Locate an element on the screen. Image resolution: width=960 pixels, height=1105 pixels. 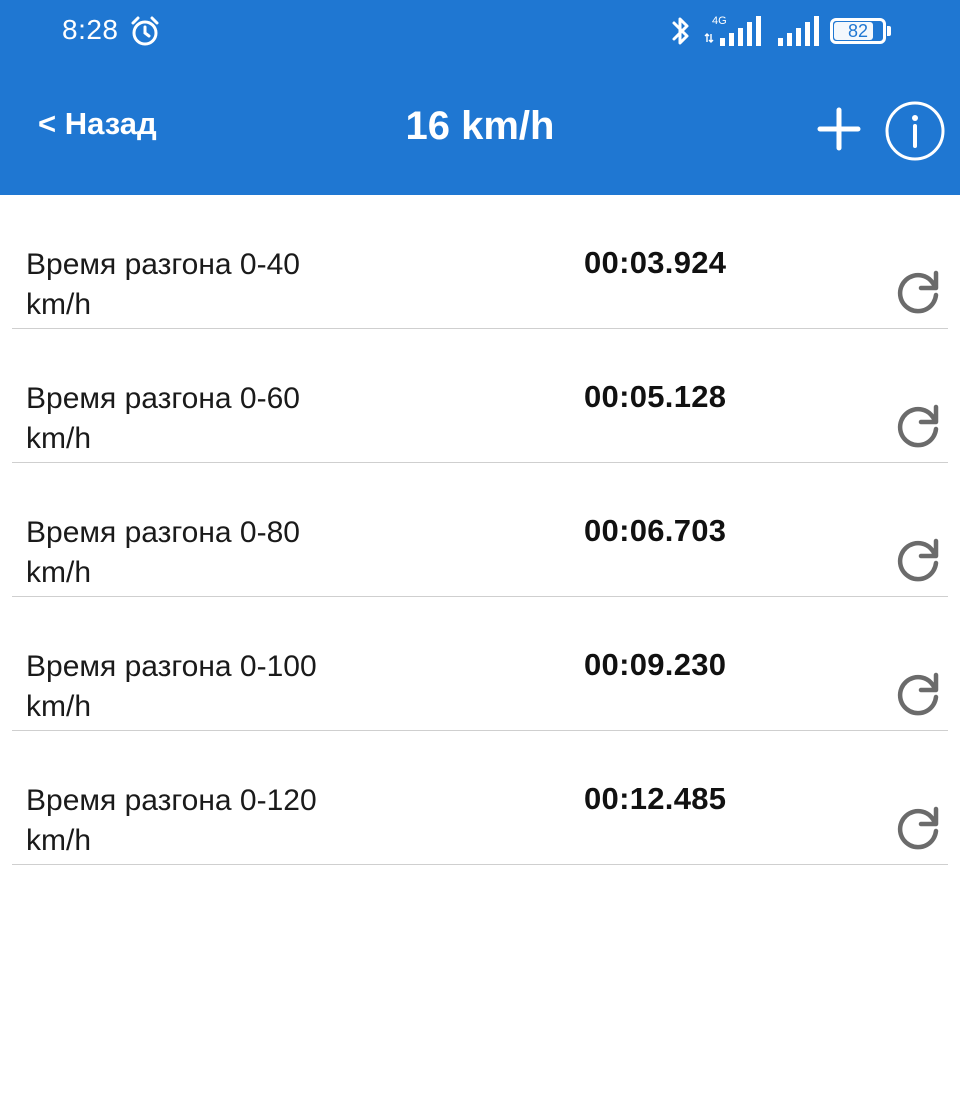
list-item: Время разгона 0-60 km/h 00:05.128 is located at coordinates (480, 396).